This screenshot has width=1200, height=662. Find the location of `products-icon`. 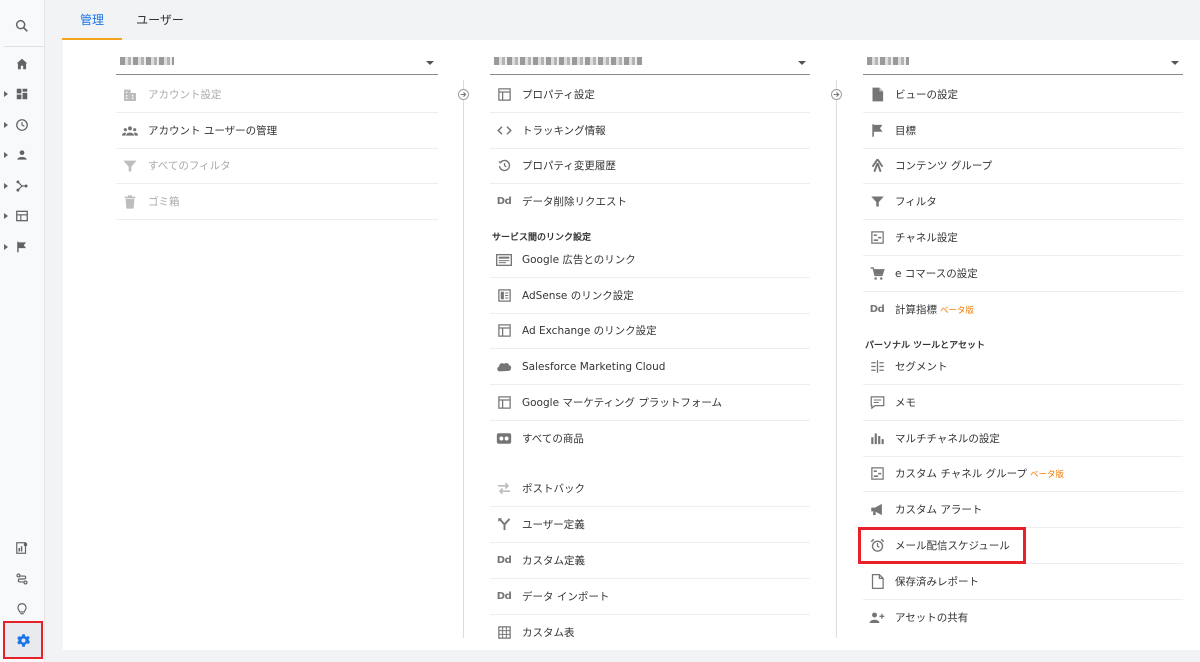

products-icon is located at coordinates (504, 439).